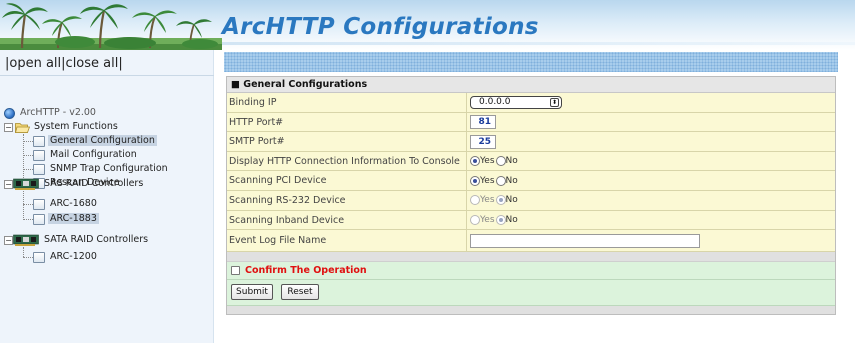  I want to click on reset-button: Reset, so click(300, 292).